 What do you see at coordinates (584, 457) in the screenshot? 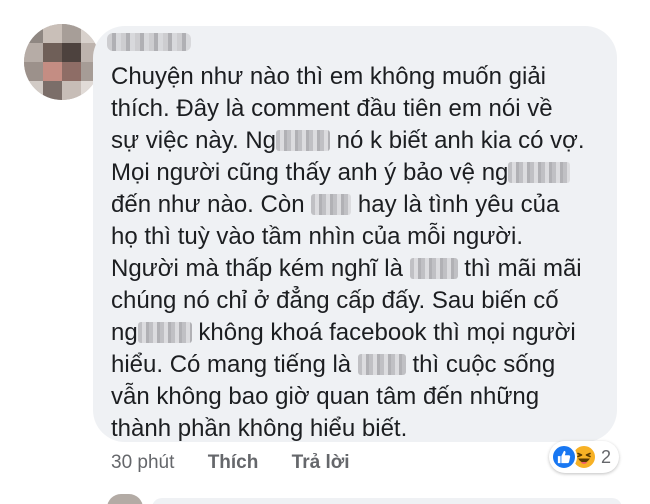
I see `reaction-summary: 2` at bounding box center [584, 457].